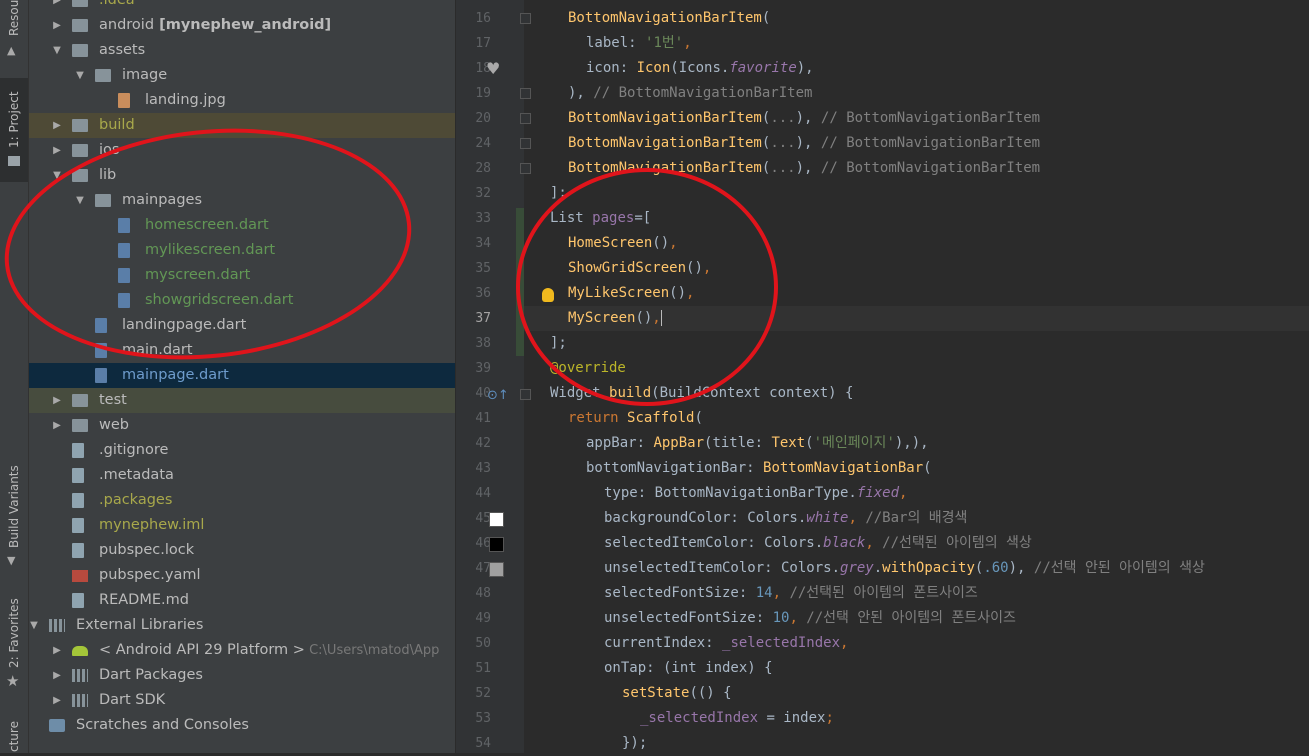  Describe the element at coordinates (588, 368) in the screenshot. I see `code-line: @override` at that location.